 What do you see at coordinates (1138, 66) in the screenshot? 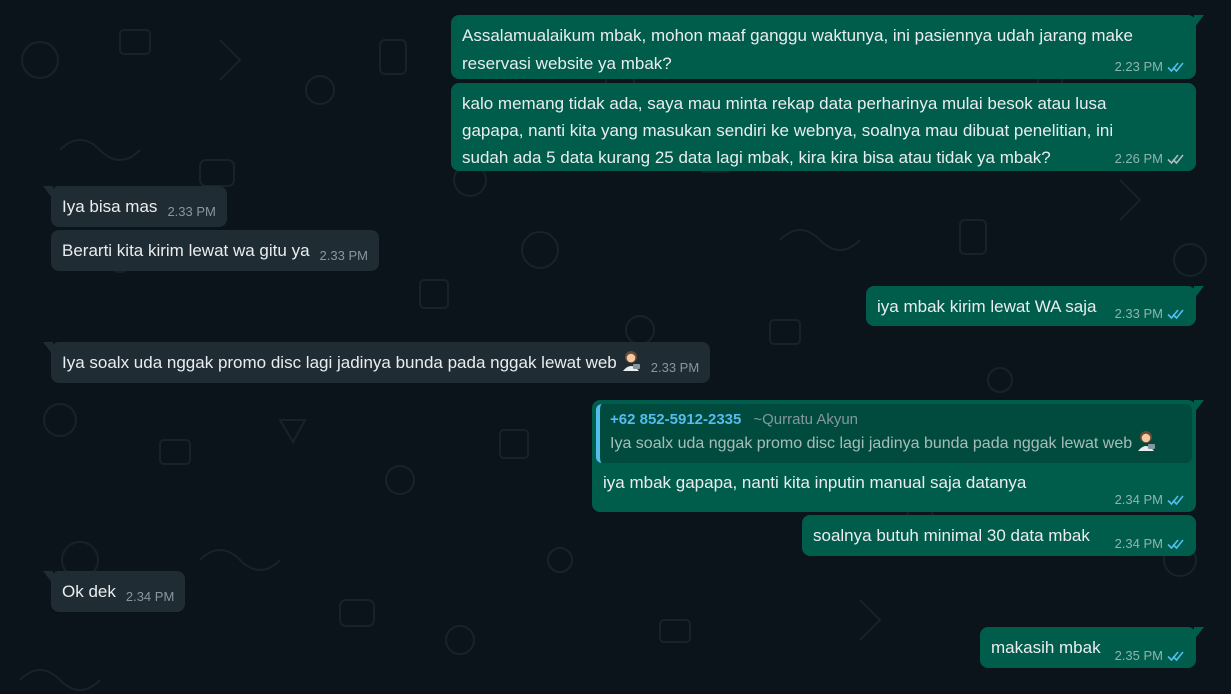
I see `message-time: 2.23 PM` at bounding box center [1138, 66].